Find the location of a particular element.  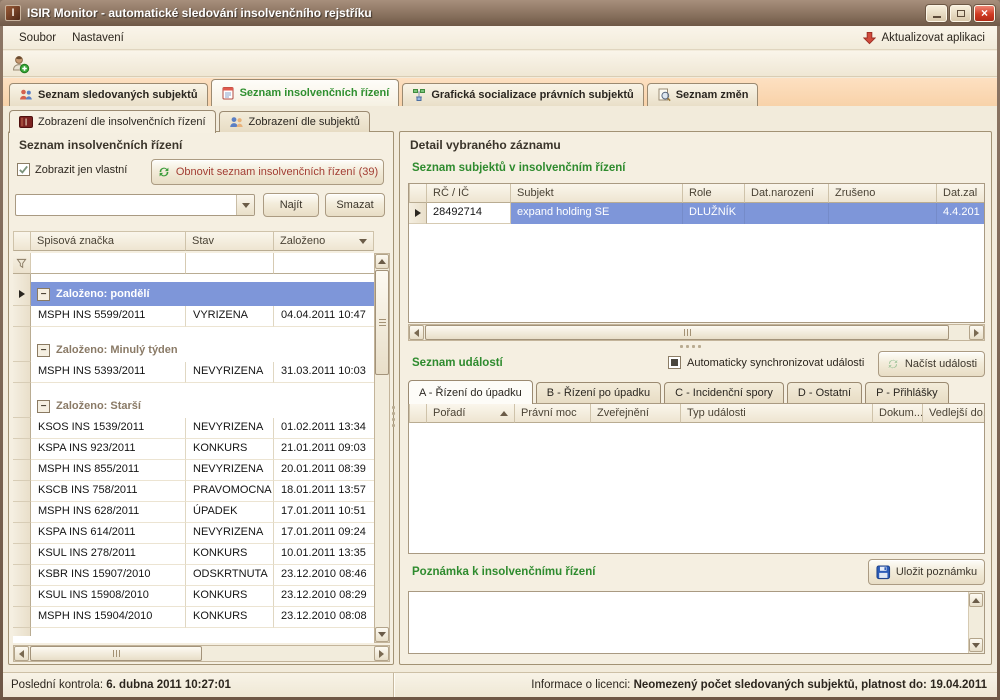

tab-watched-subjects: Seznam sledovaných subjektů is located at coordinates (108, 94).